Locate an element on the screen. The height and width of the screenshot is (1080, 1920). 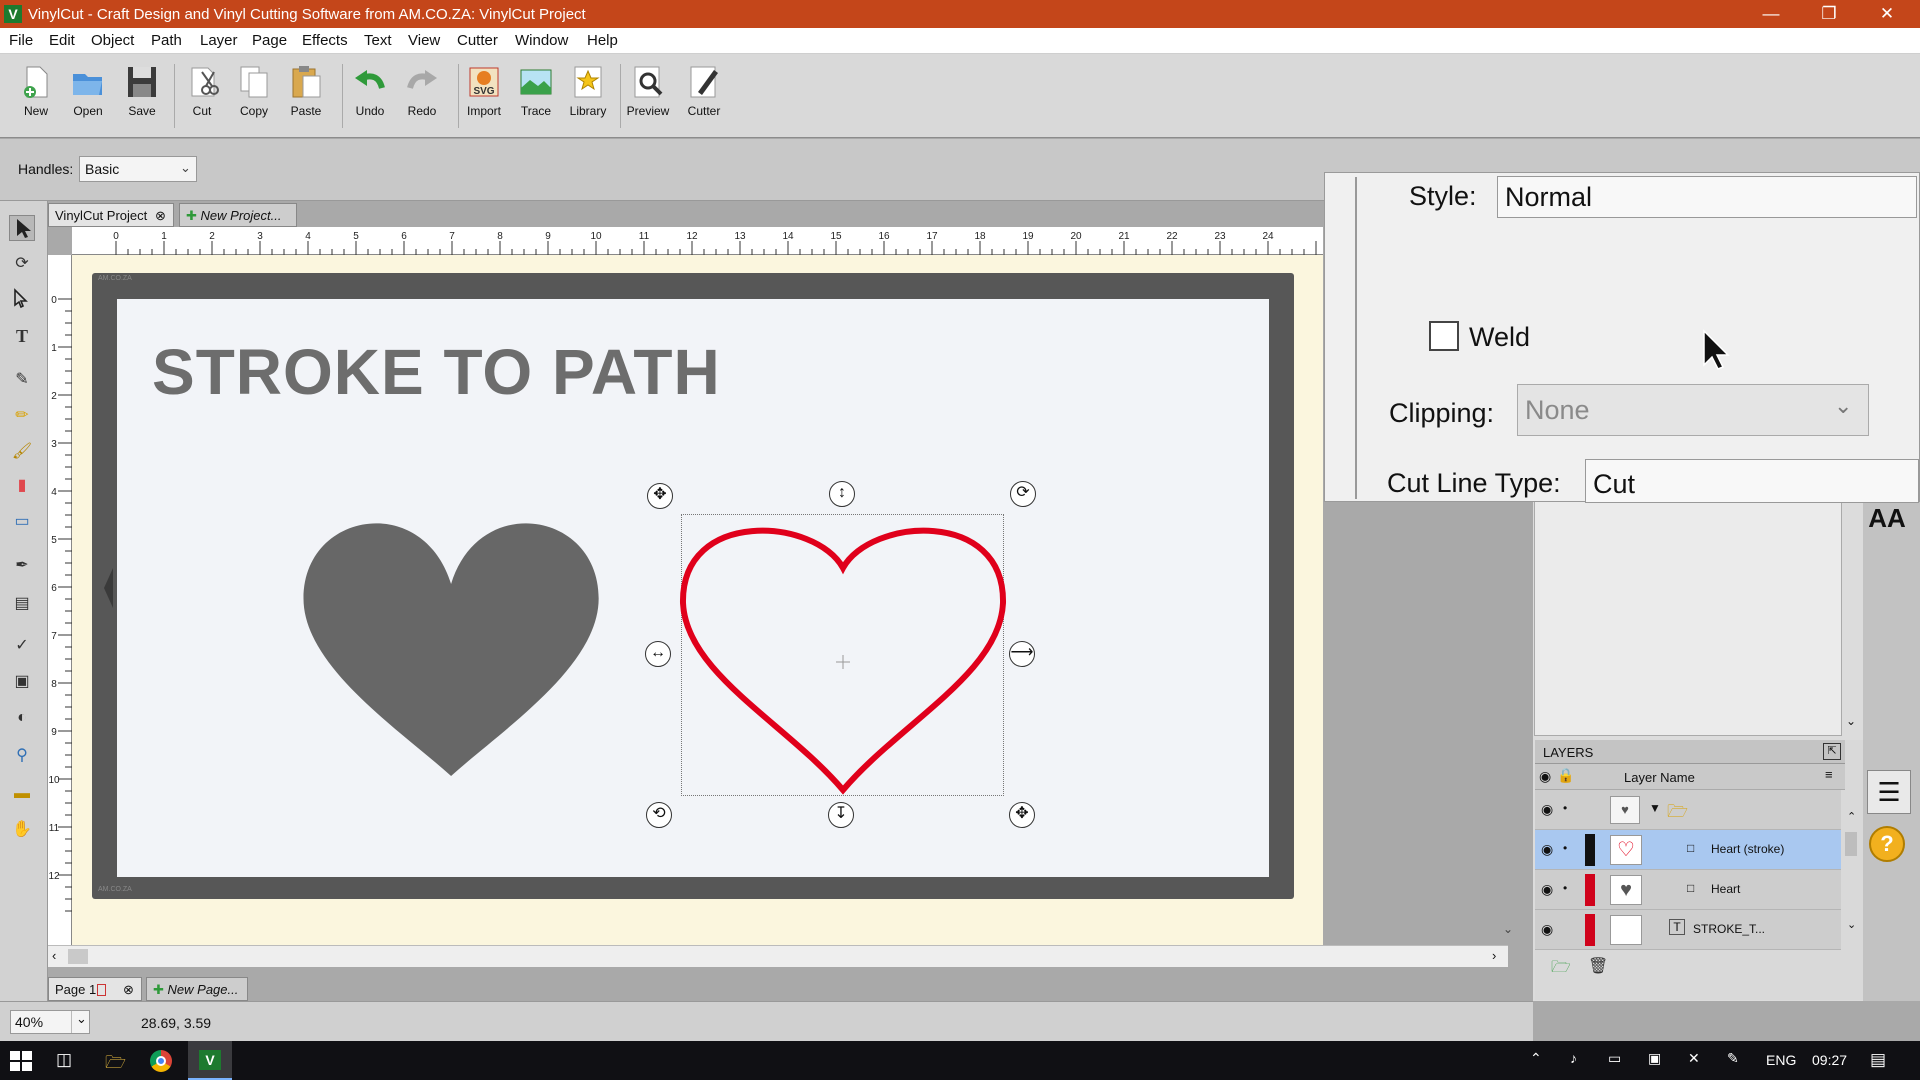
menu-layer: Layer is located at coordinates (219, 40).